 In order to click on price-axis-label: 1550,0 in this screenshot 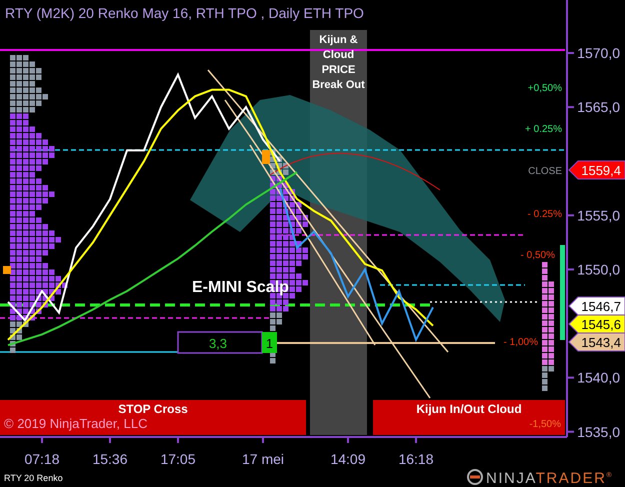, I will do `click(598, 269)`.